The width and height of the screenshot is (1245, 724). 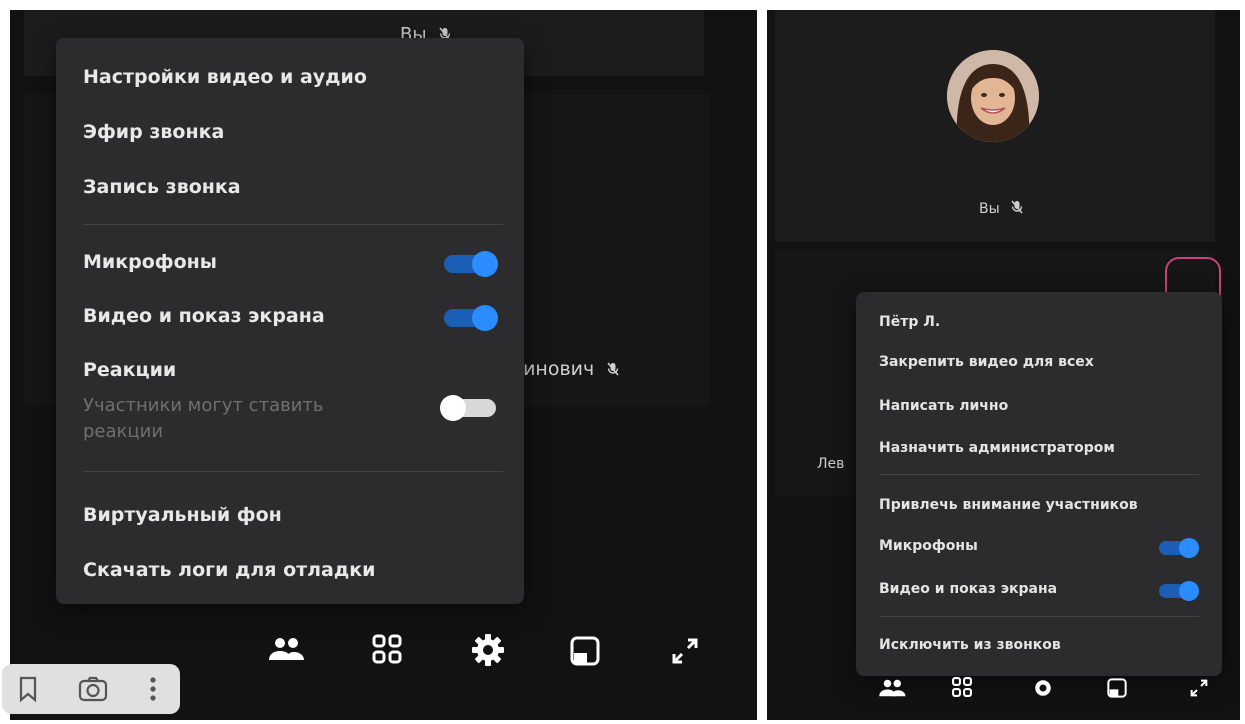 I want to click on camera-icon, so click(x=93, y=689).